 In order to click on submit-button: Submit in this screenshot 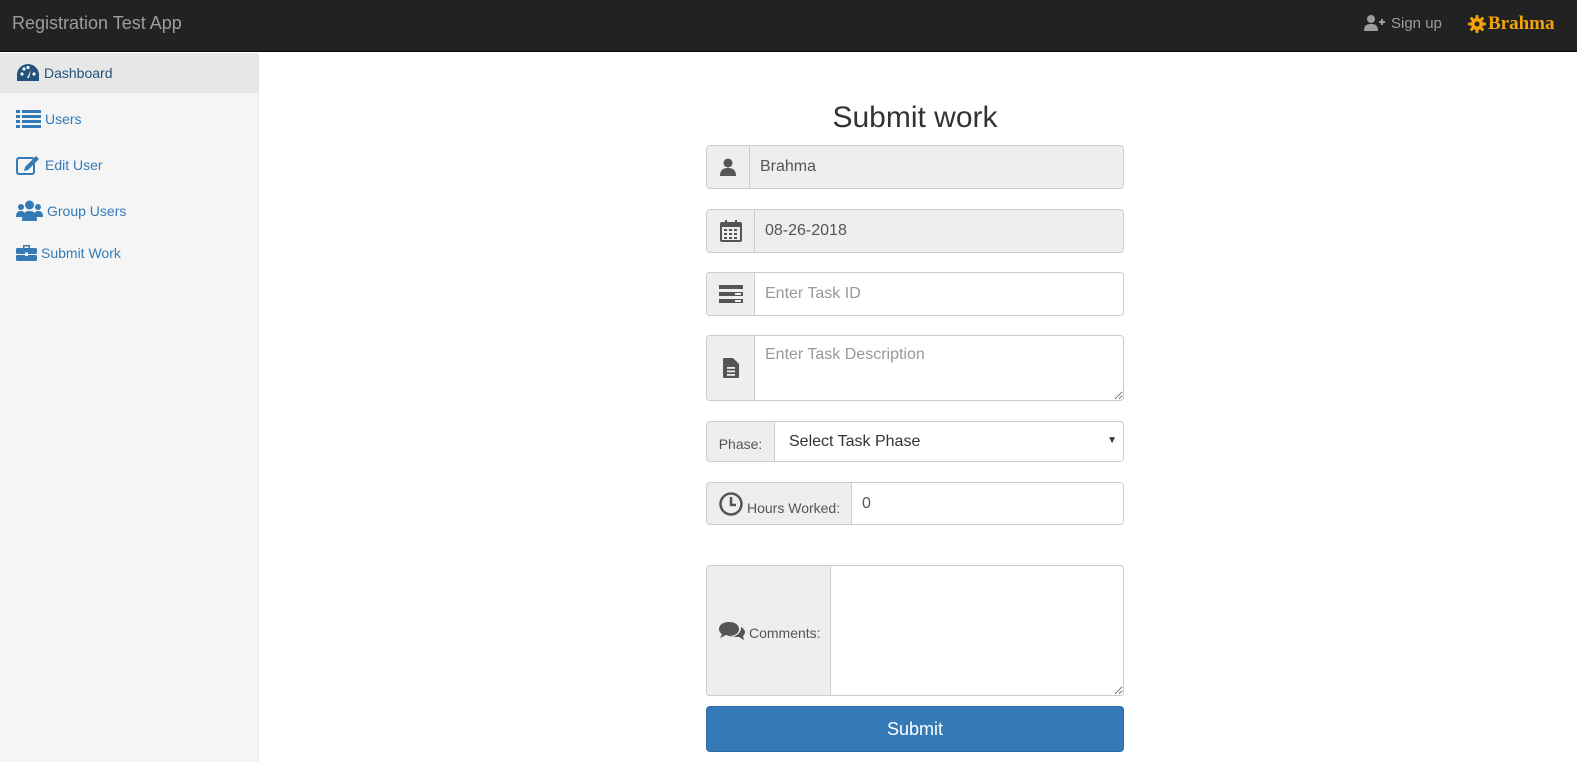, I will do `click(915, 729)`.